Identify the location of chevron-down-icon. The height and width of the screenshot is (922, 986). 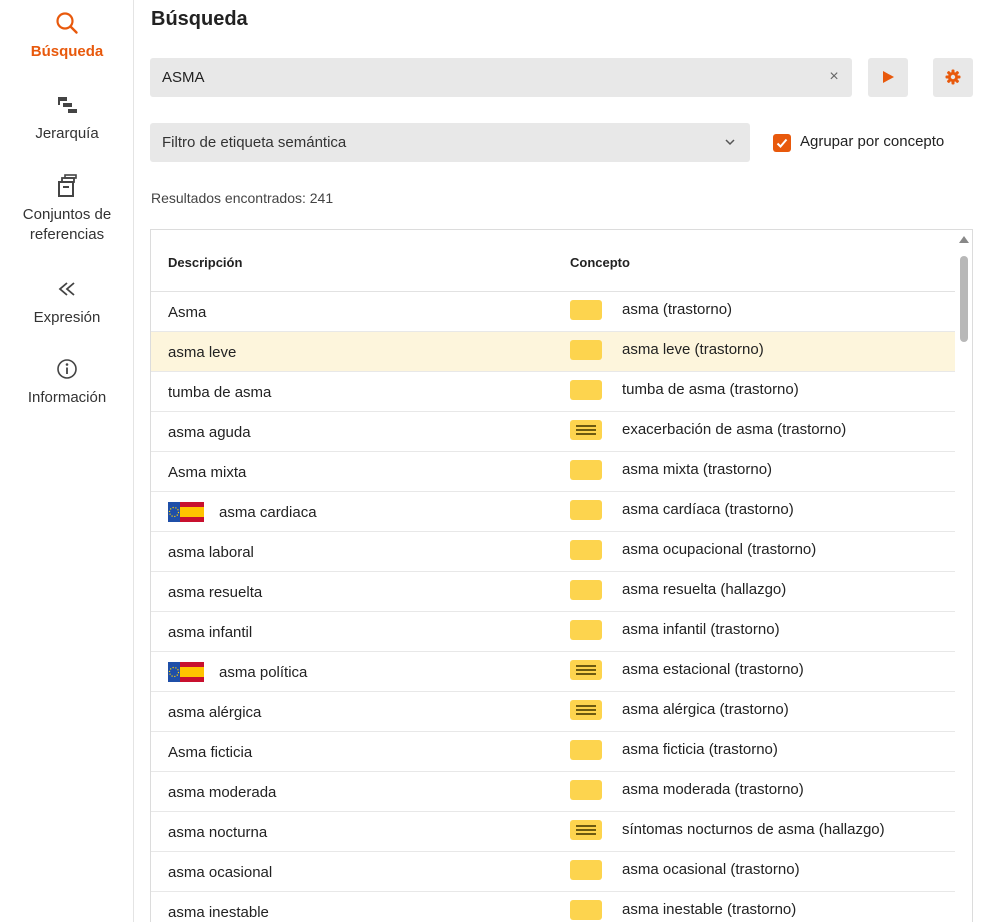
(730, 142).